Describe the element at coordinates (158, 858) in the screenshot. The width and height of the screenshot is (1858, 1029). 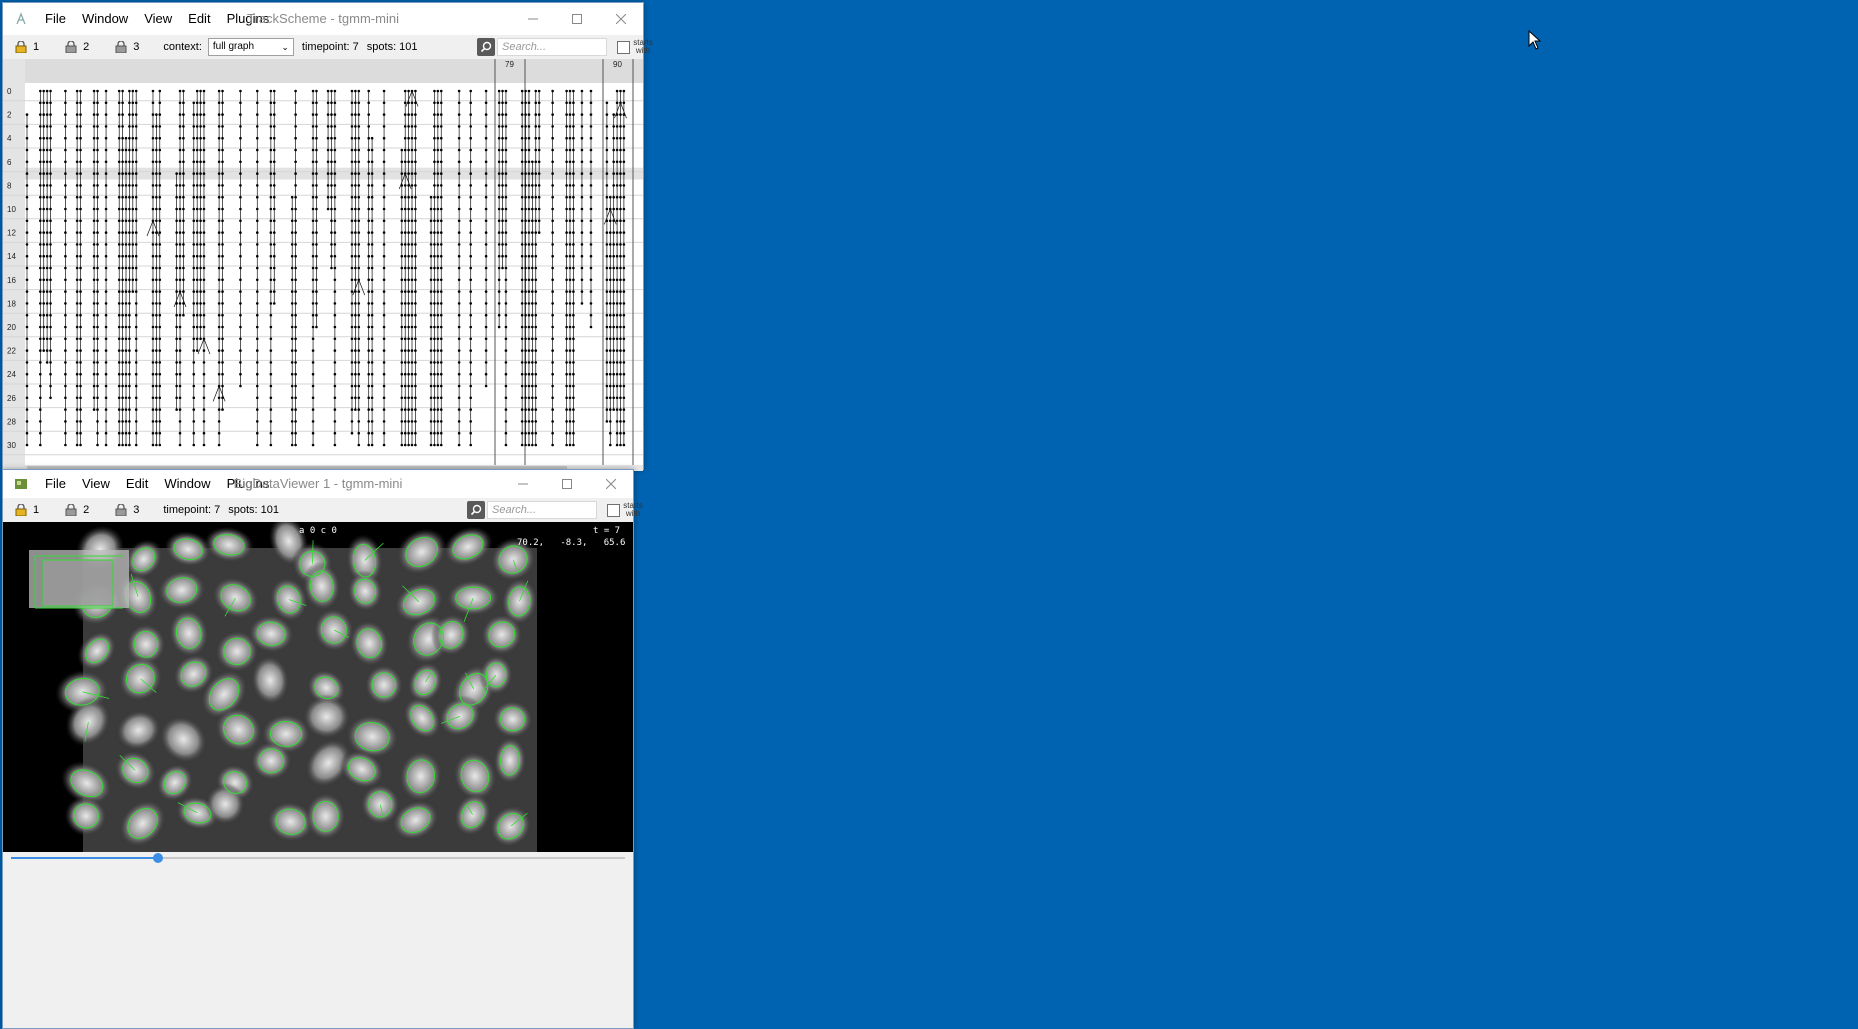
I see `slider-thumb` at that location.